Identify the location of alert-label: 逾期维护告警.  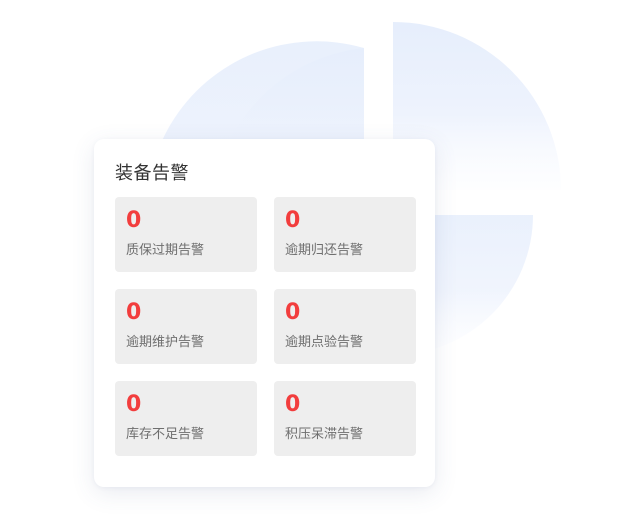
(165, 342).